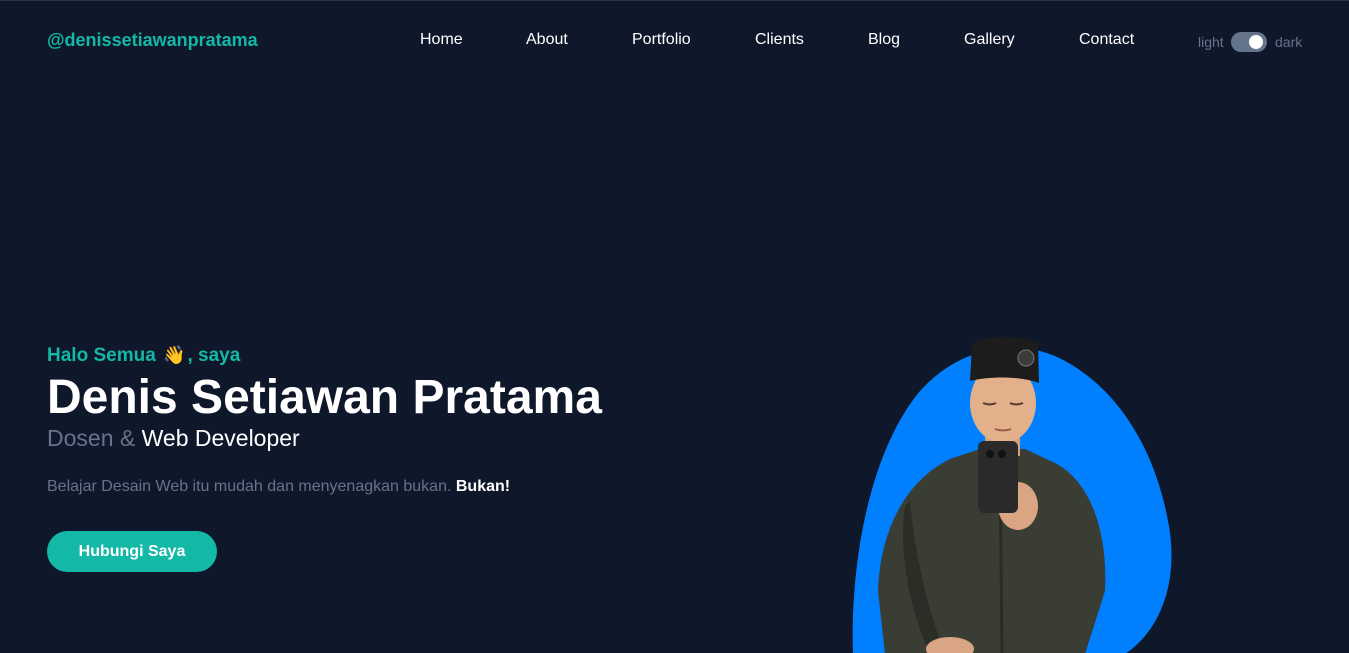 The width and height of the screenshot is (1349, 653). What do you see at coordinates (1211, 42) in the screenshot?
I see `theme-toggle-light-label: light` at bounding box center [1211, 42].